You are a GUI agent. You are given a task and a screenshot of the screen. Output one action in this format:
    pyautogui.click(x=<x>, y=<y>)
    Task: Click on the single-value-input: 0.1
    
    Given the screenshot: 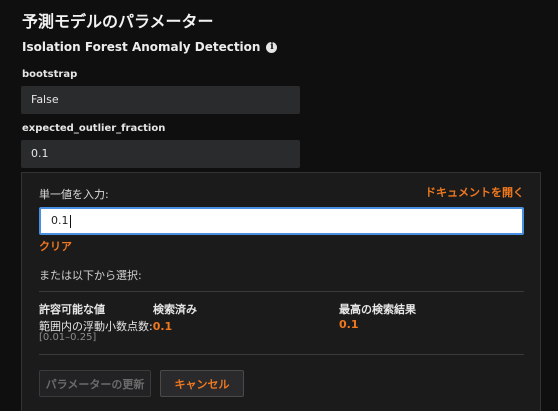 What is the action you would take?
    pyautogui.click(x=281, y=221)
    